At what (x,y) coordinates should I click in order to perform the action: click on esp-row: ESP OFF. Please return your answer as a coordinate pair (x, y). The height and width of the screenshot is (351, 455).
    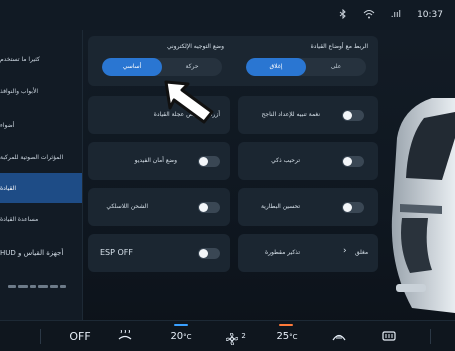
    Looking at the image, I should click on (159, 253).